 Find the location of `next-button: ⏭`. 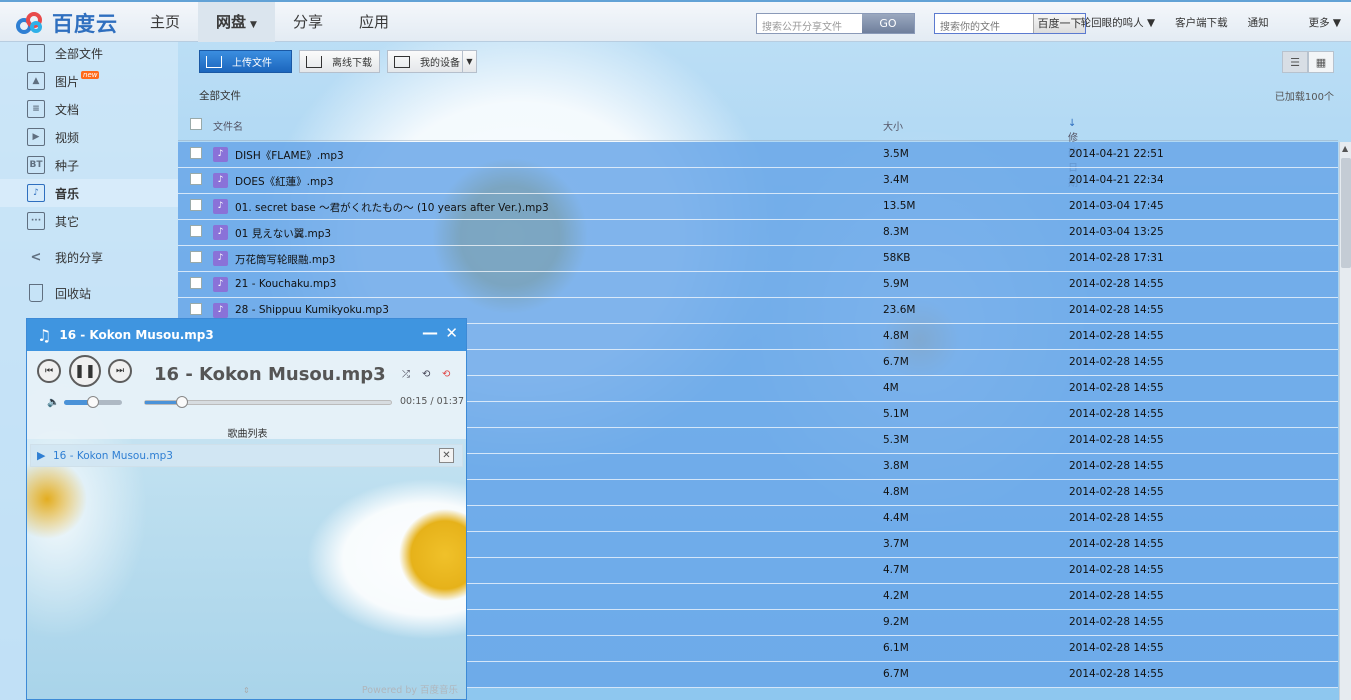

next-button: ⏭ is located at coordinates (120, 371).